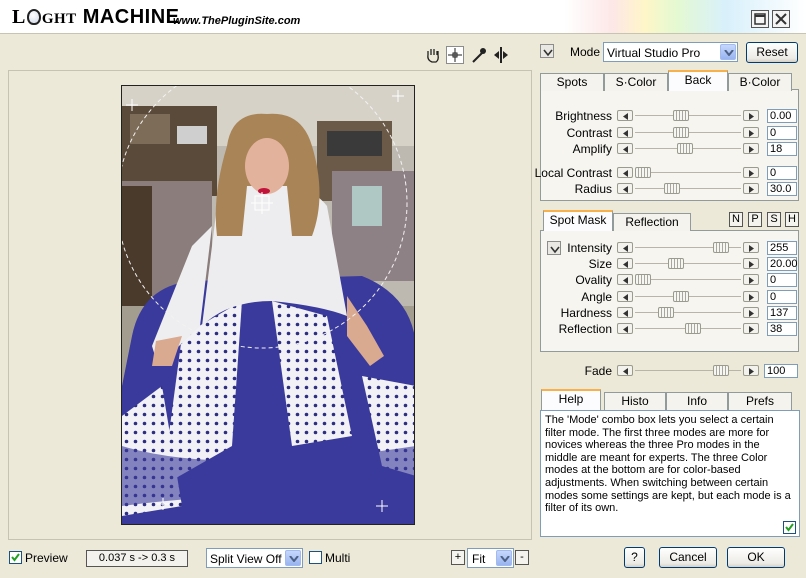 The width and height of the screenshot is (806, 578). I want to click on spot-button-p: P, so click(755, 219).